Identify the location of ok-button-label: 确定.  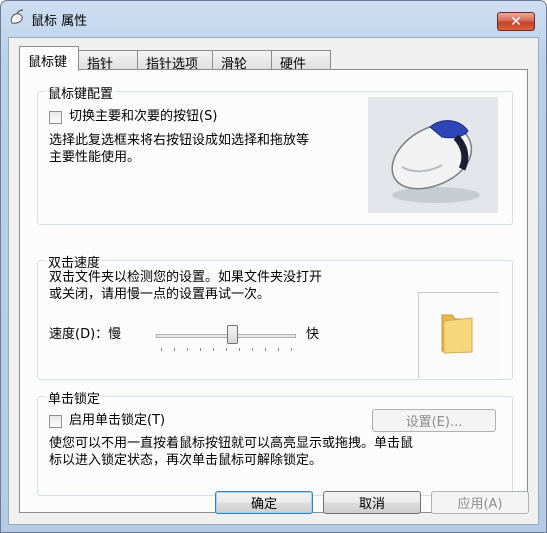
(263, 504).